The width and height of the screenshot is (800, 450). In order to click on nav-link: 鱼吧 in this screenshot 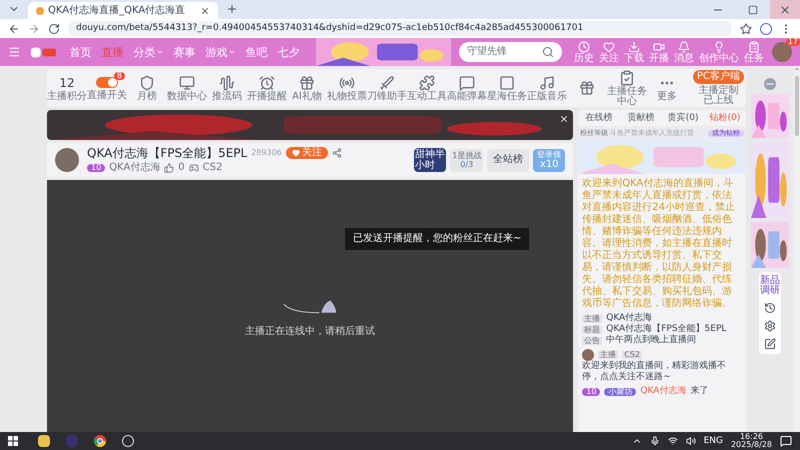, I will do `click(257, 52)`.